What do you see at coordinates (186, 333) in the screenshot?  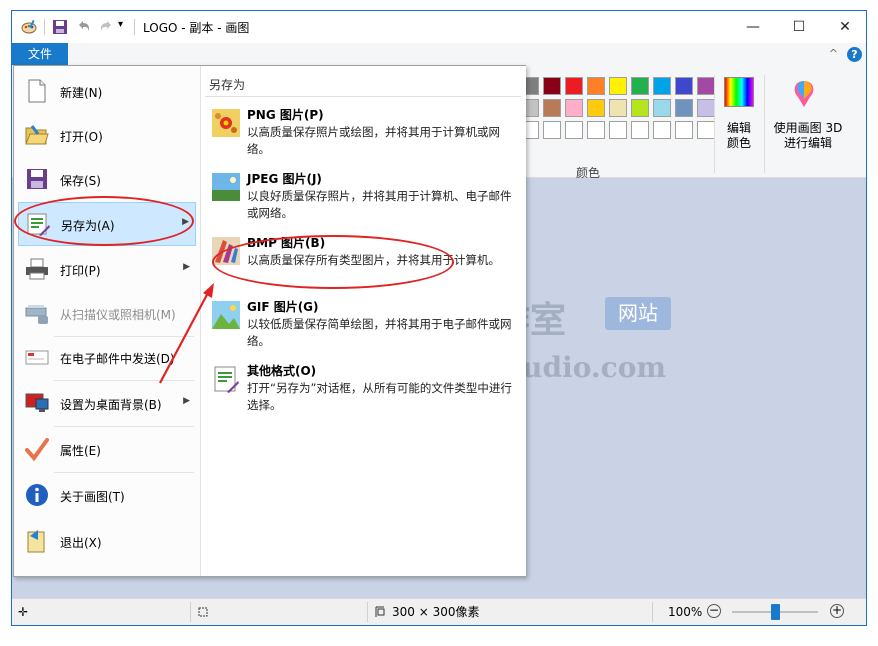 I see `annotation-arrow` at bounding box center [186, 333].